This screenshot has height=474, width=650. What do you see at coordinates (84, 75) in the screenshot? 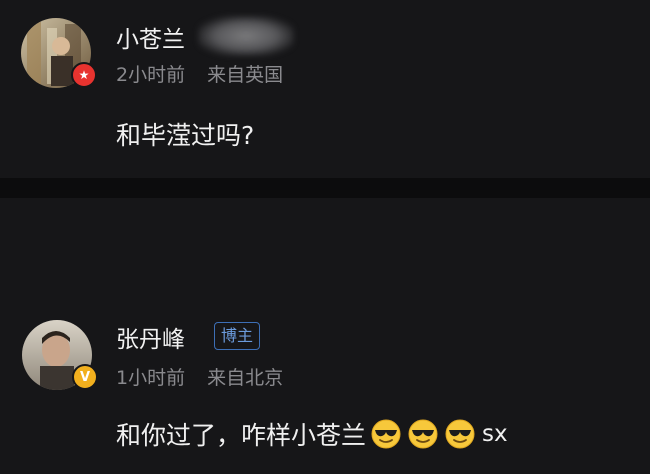
I see `star-badge-icon: ★` at bounding box center [84, 75].